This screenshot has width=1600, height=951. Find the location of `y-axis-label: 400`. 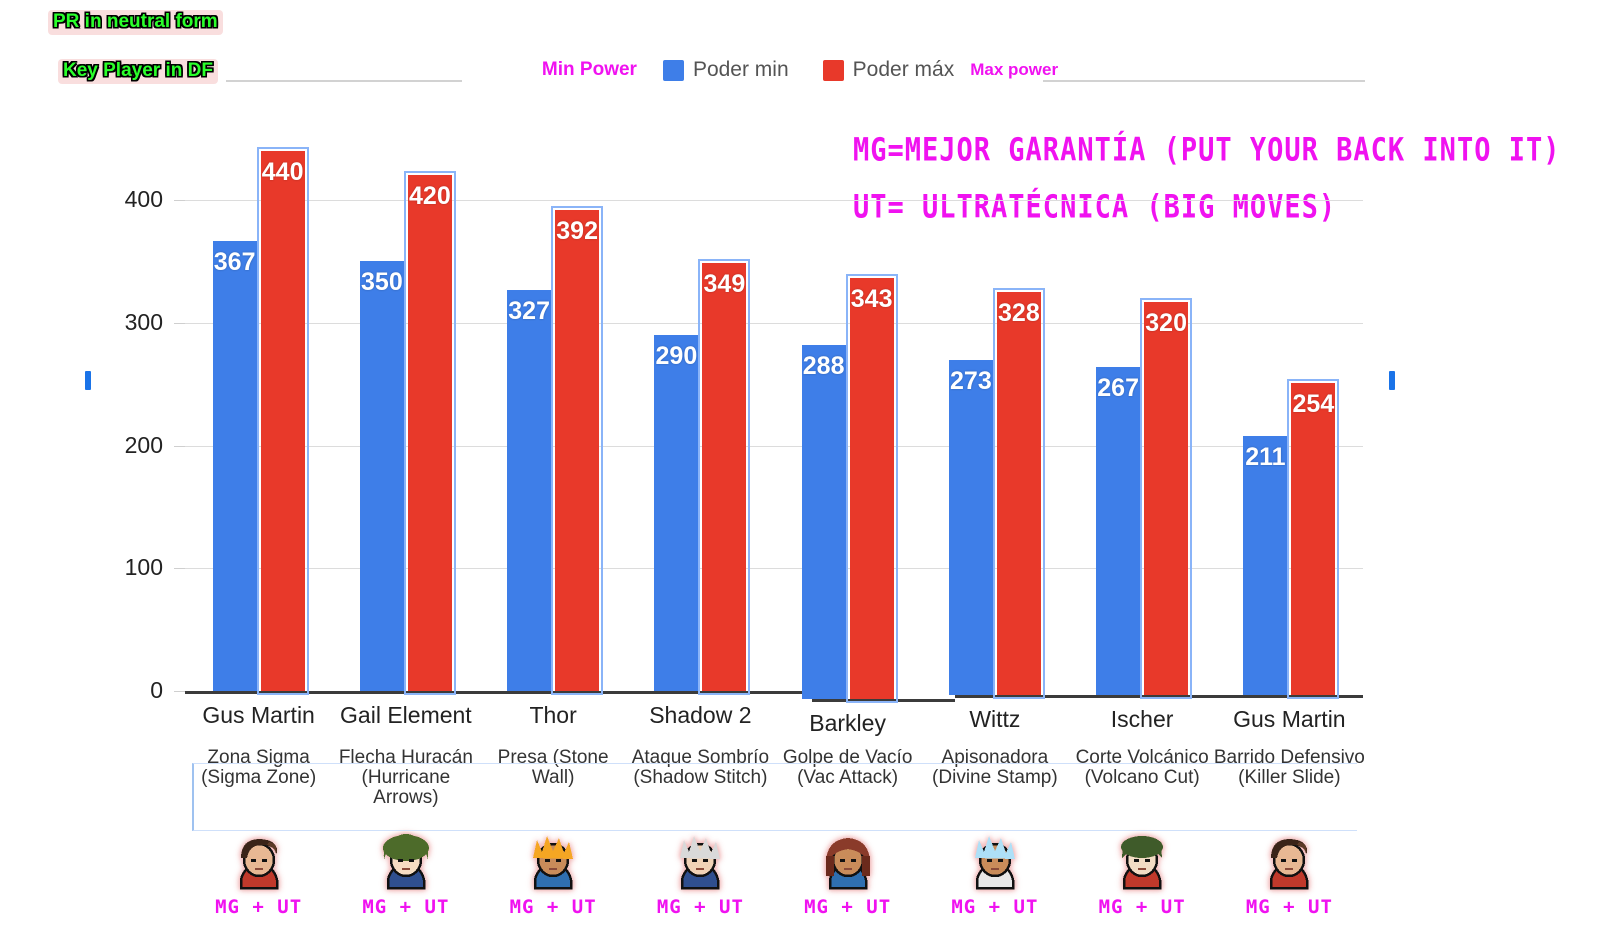

y-axis-label: 400 is located at coordinates (143, 199).